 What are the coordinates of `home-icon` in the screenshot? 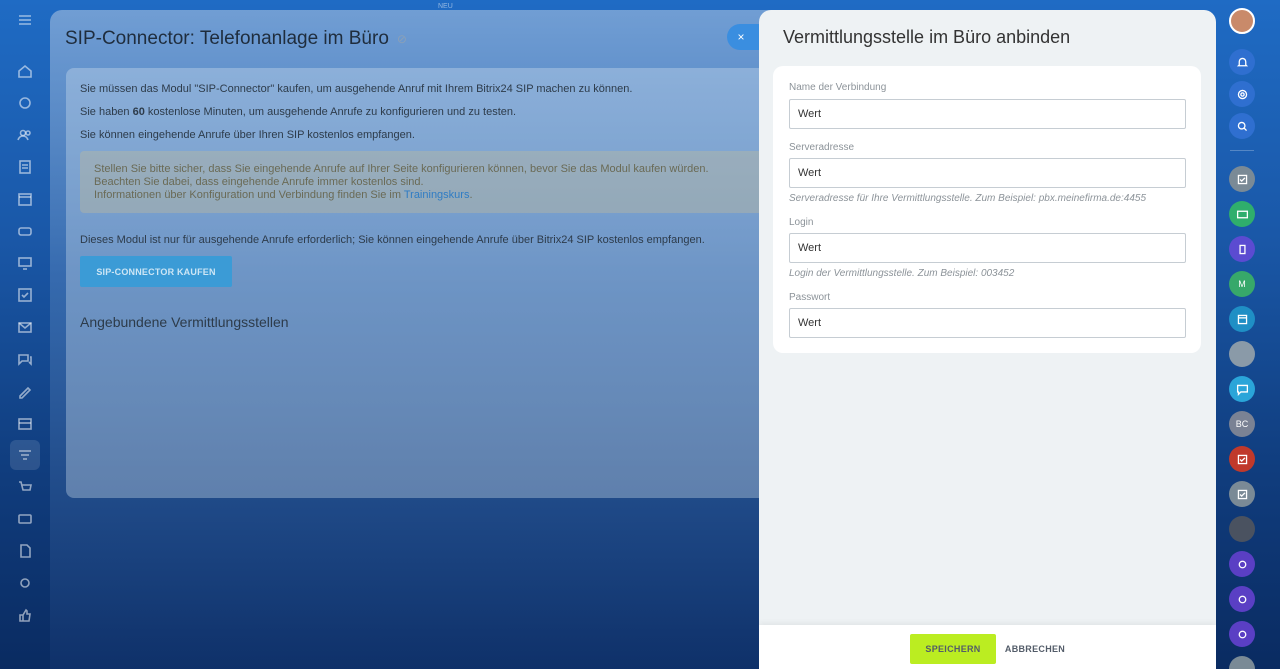 It's located at (25, 71).